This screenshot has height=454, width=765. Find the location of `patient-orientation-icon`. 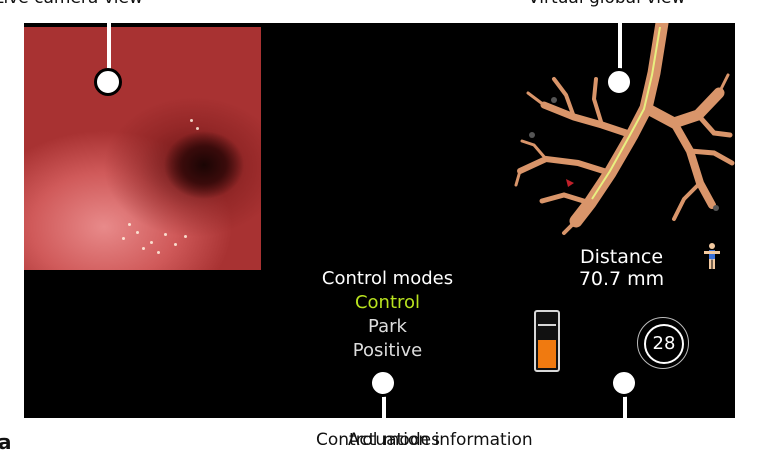

patient-orientation-icon is located at coordinates (712, 256).